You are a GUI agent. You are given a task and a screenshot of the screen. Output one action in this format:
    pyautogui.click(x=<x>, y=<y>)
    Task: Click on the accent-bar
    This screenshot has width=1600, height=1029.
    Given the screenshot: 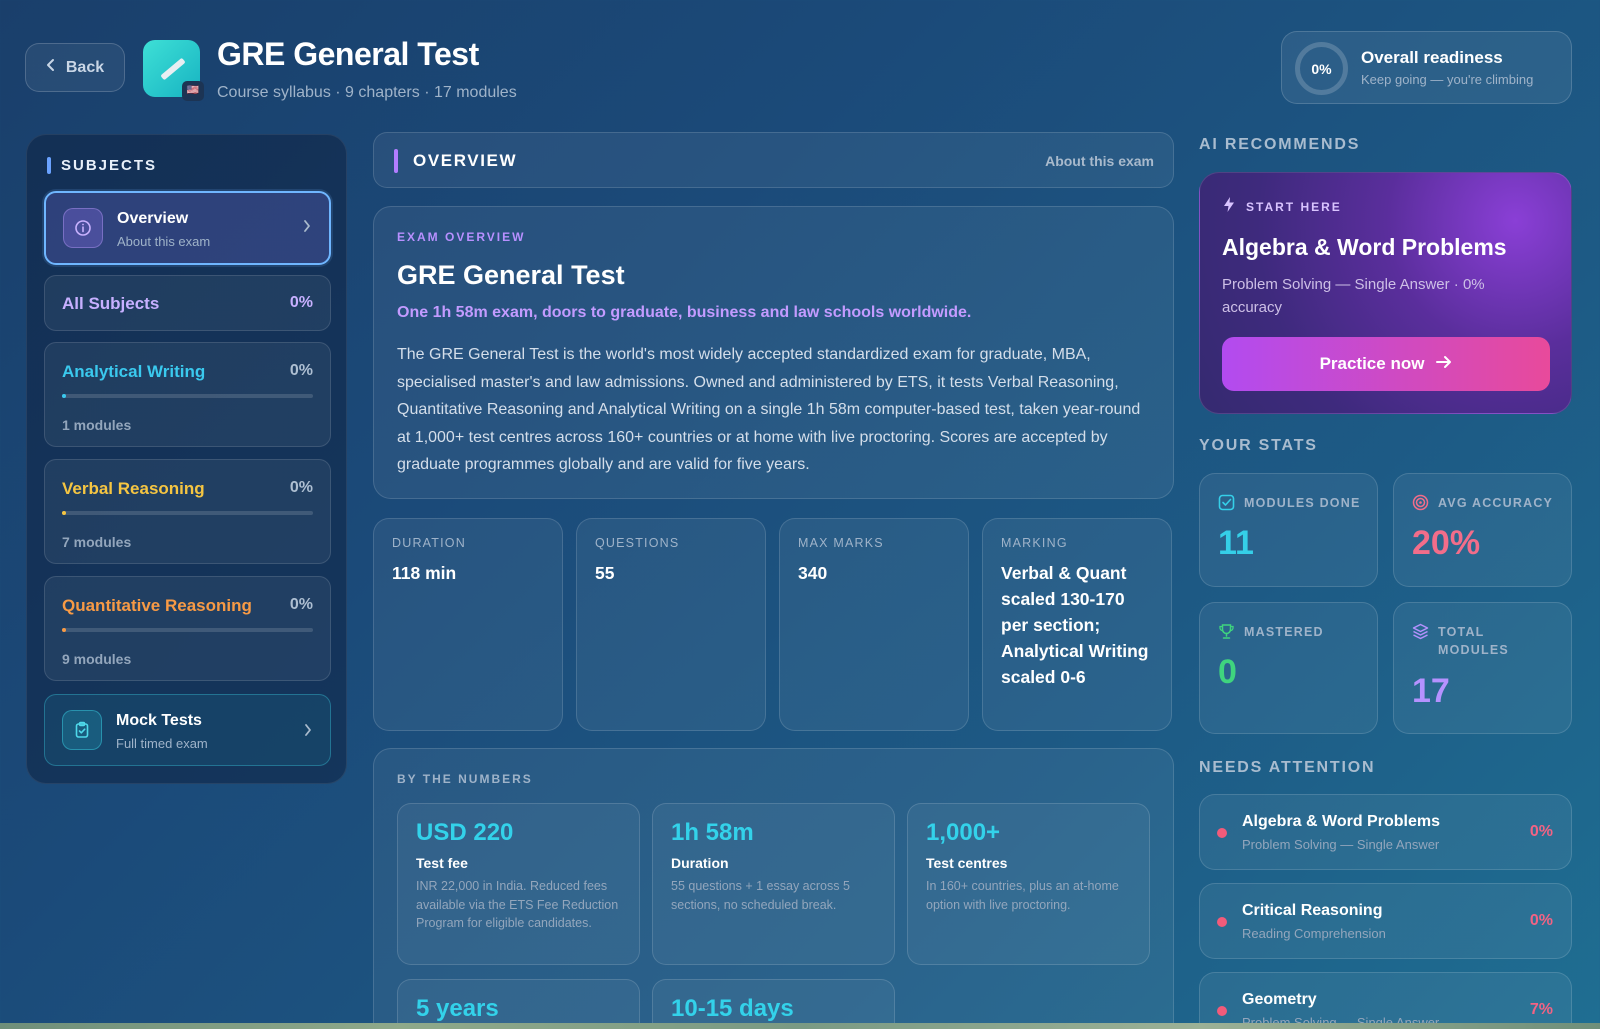 What is the action you would take?
    pyautogui.click(x=49, y=165)
    